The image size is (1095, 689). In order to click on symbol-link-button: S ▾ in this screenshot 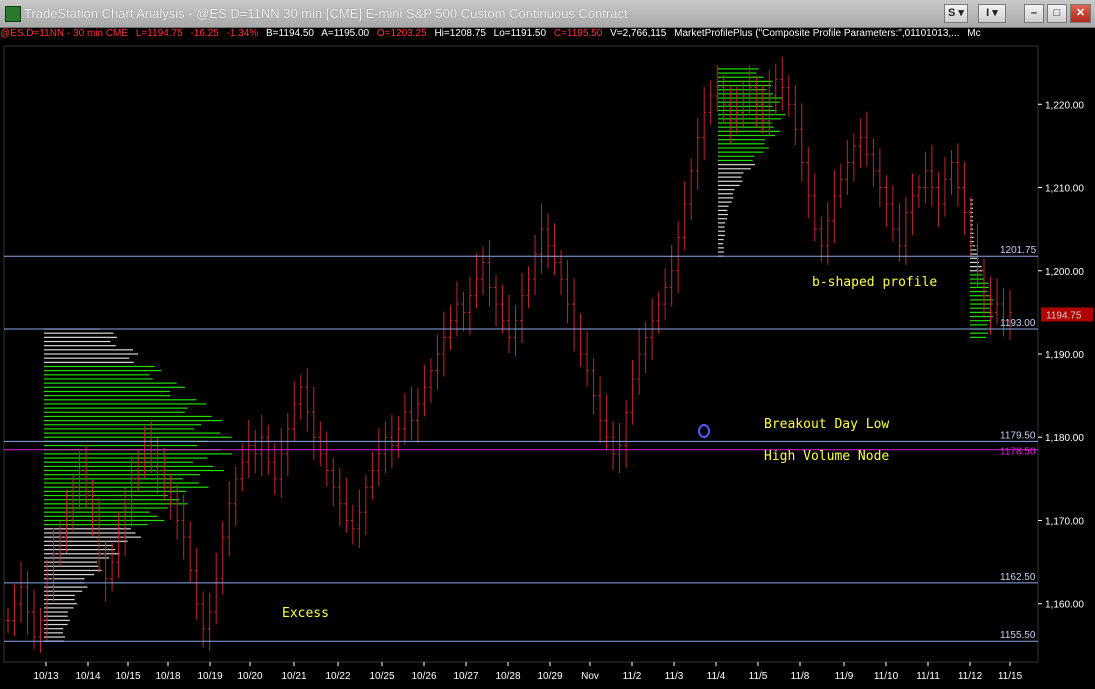, I will do `click(956, 13)`.